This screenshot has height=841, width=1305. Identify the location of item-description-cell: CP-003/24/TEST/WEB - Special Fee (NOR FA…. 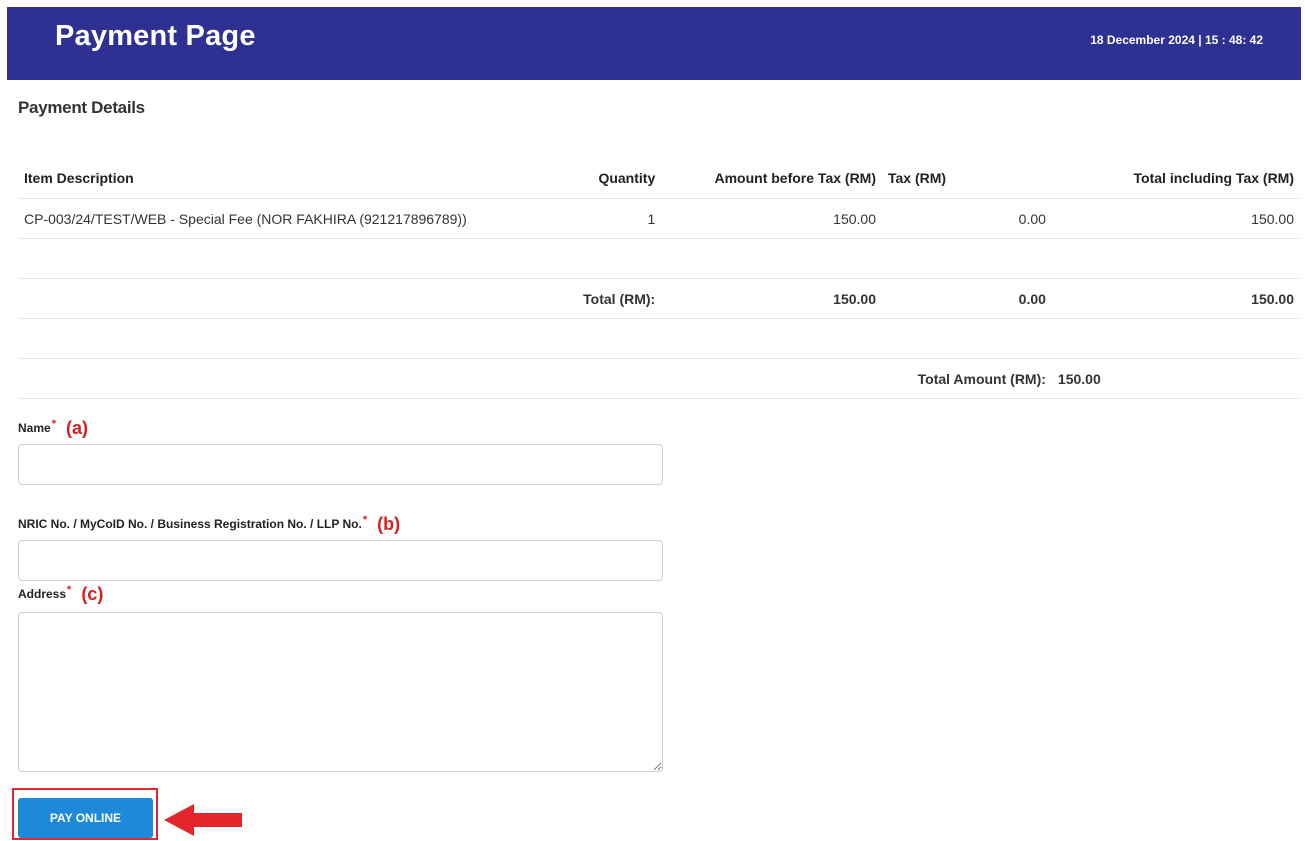
(286, 218).